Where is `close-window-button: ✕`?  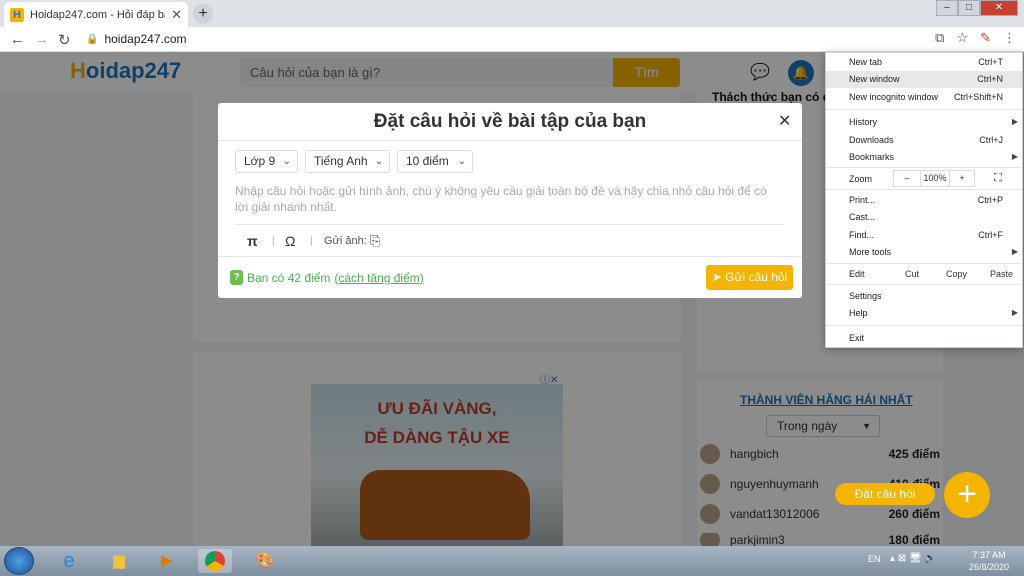 close-window-button: ✕ is located at coordinates (999, 8).